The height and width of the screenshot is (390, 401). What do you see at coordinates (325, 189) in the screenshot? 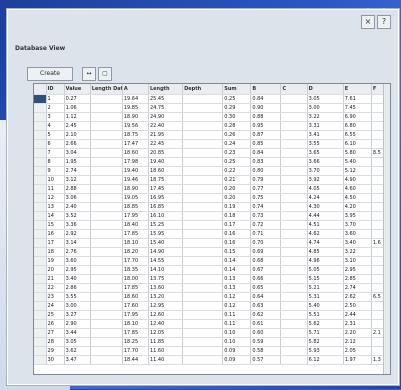
I see `table-cell: 4.05` at bounding box center [325, 189].